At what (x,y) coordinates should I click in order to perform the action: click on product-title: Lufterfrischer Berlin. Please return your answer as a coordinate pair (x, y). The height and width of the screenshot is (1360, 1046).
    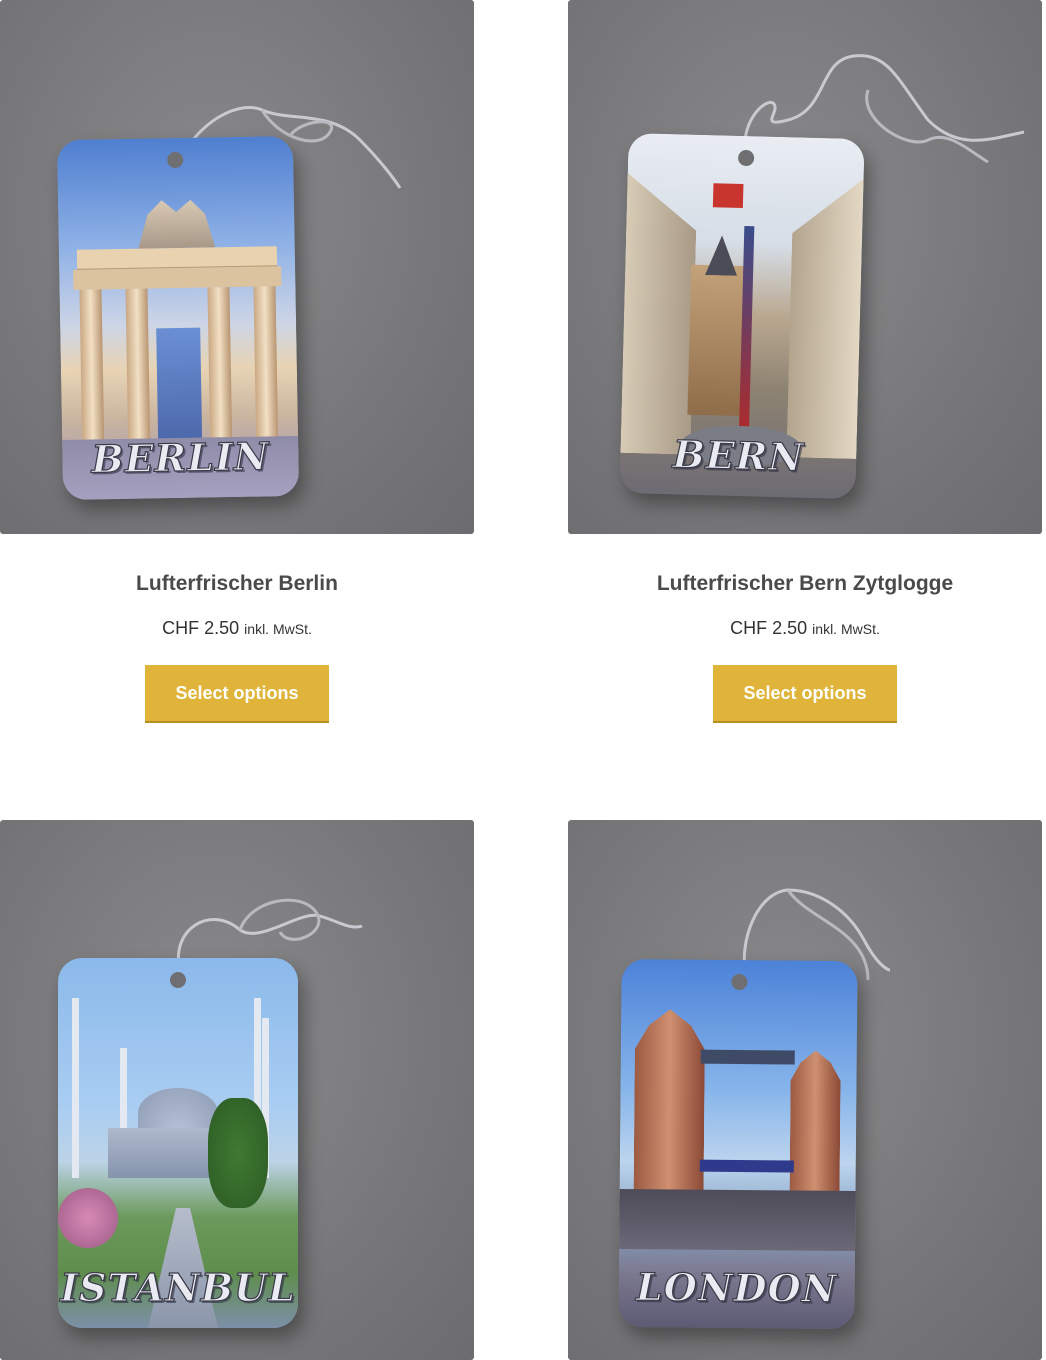
    Looking at the image, I should click on (237, 584).